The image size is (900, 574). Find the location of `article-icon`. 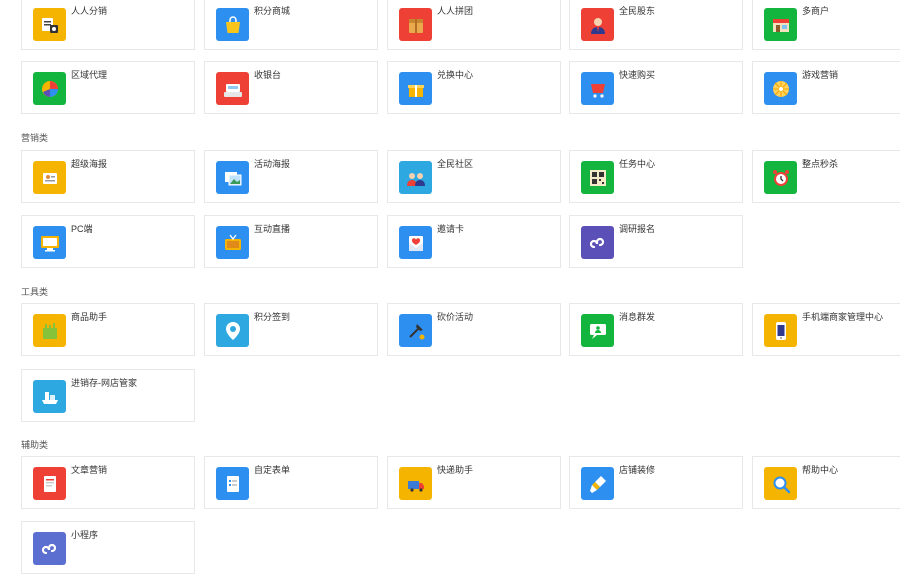

article-icon is located at coordinates (49, 483).